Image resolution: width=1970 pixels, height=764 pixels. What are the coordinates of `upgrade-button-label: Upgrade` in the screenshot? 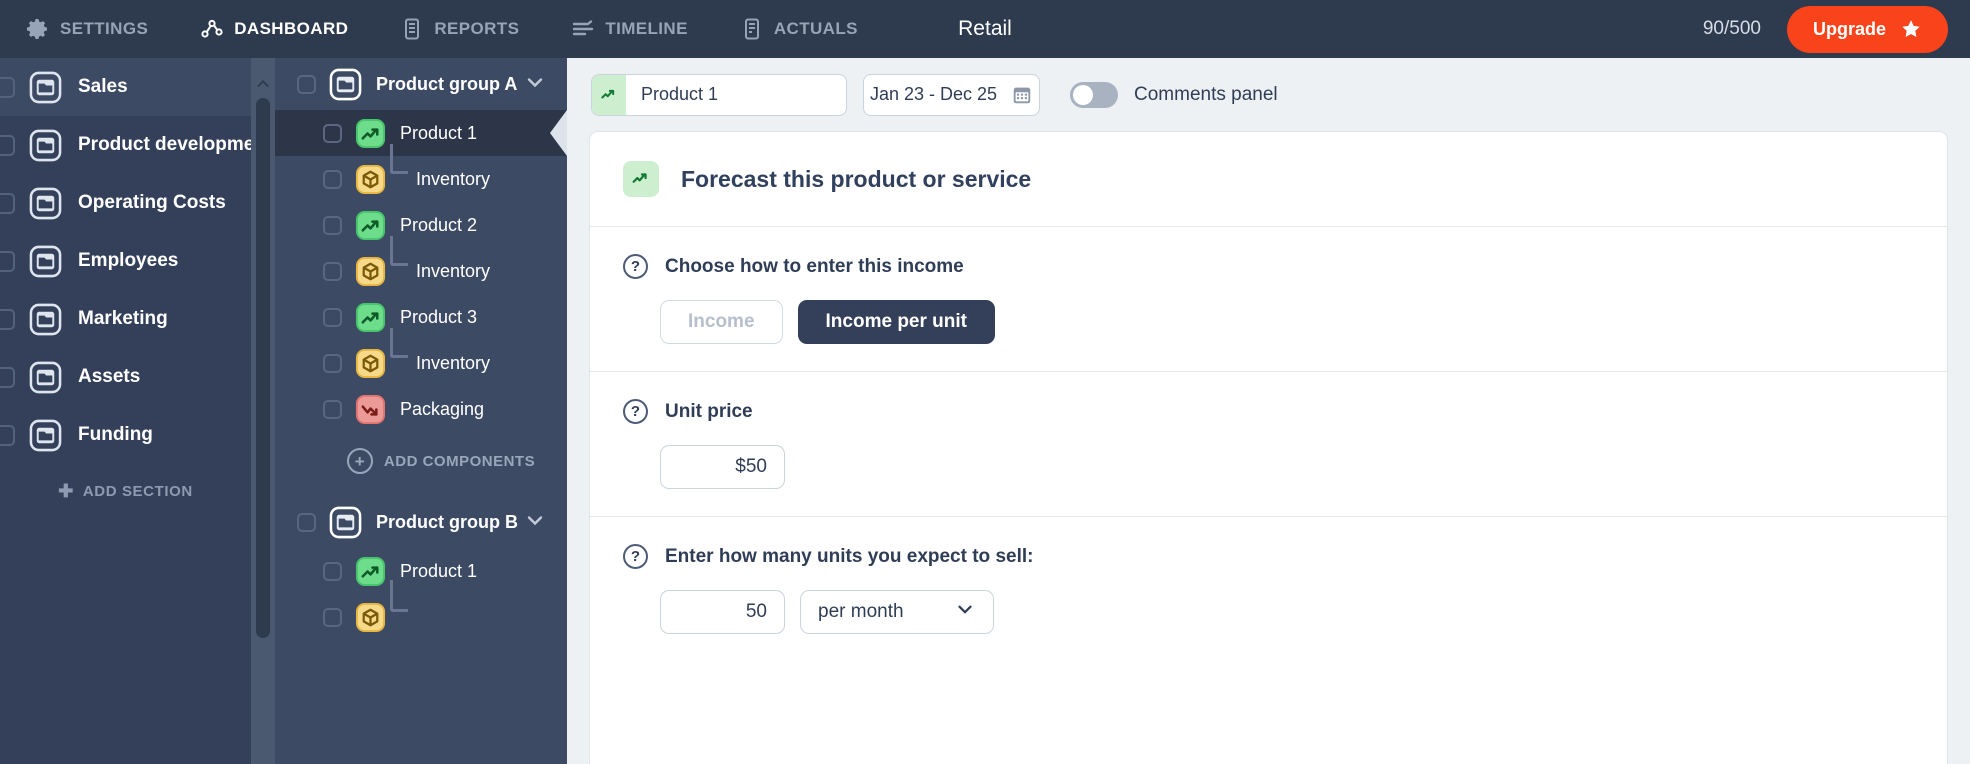 It's located at (1849, 28).